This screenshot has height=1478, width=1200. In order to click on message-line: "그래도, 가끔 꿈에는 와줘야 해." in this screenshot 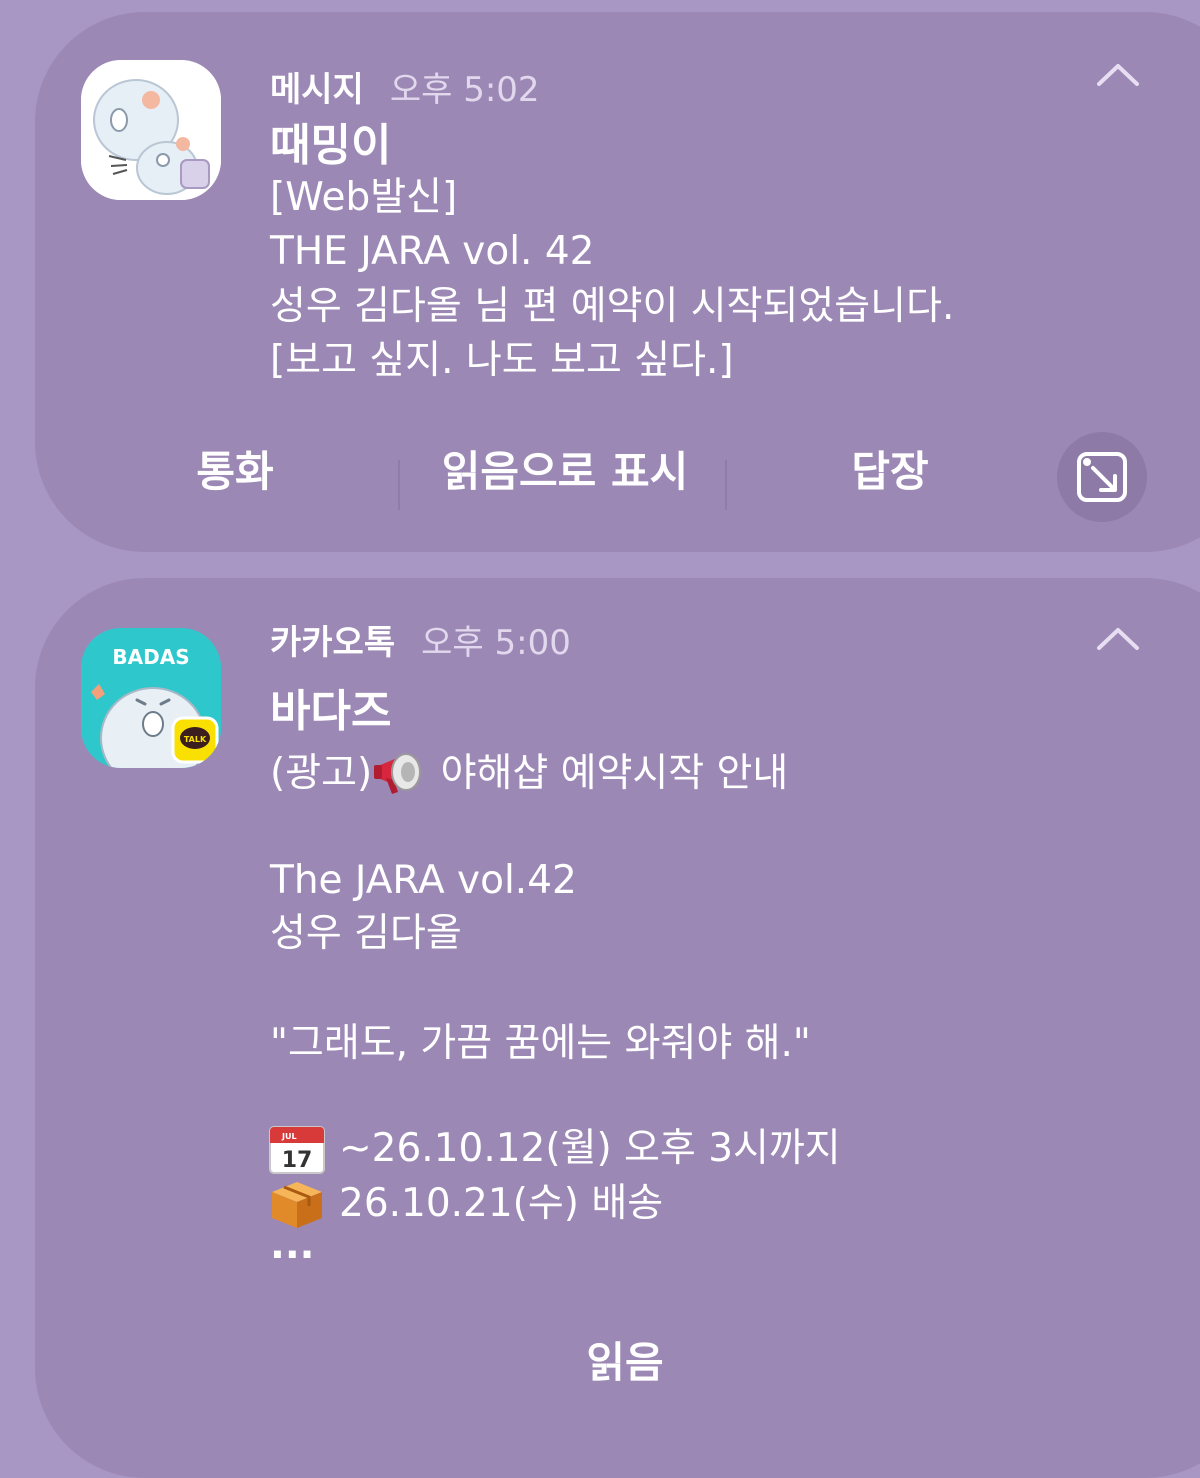, I will do `click(540, 1043)`.